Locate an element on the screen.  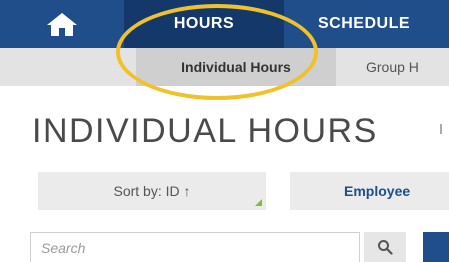
employee-filter-button: Employee is located at coordinates (369, 191).